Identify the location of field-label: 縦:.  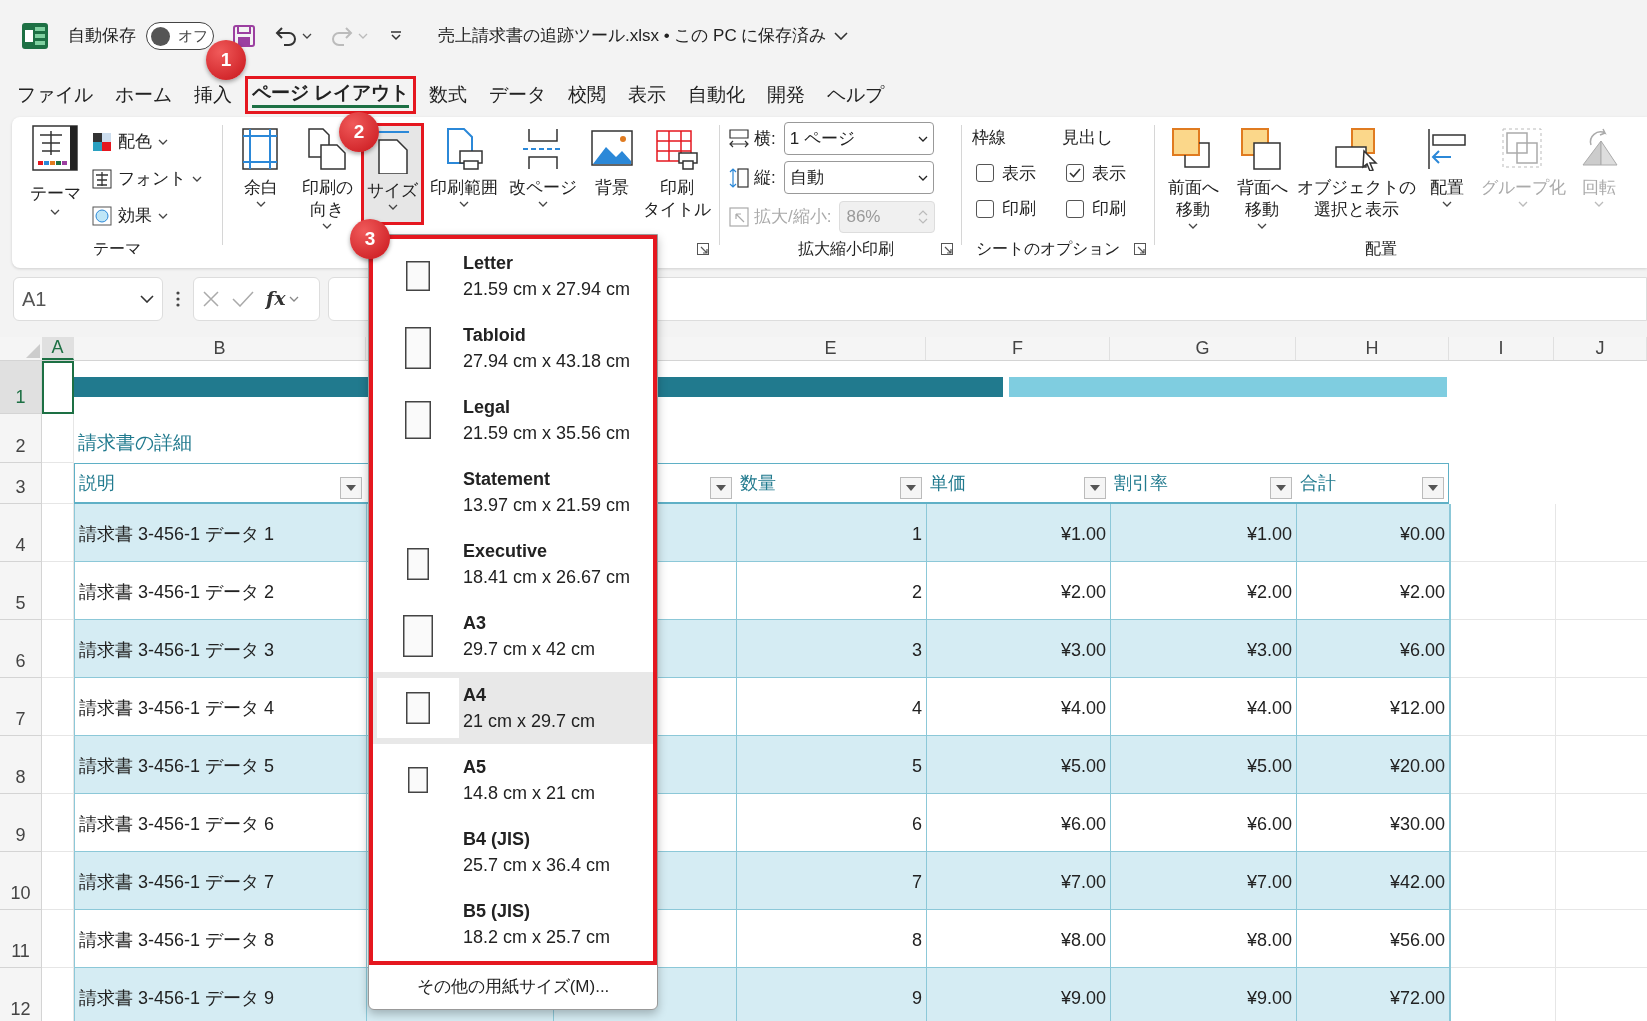
(765, 177).